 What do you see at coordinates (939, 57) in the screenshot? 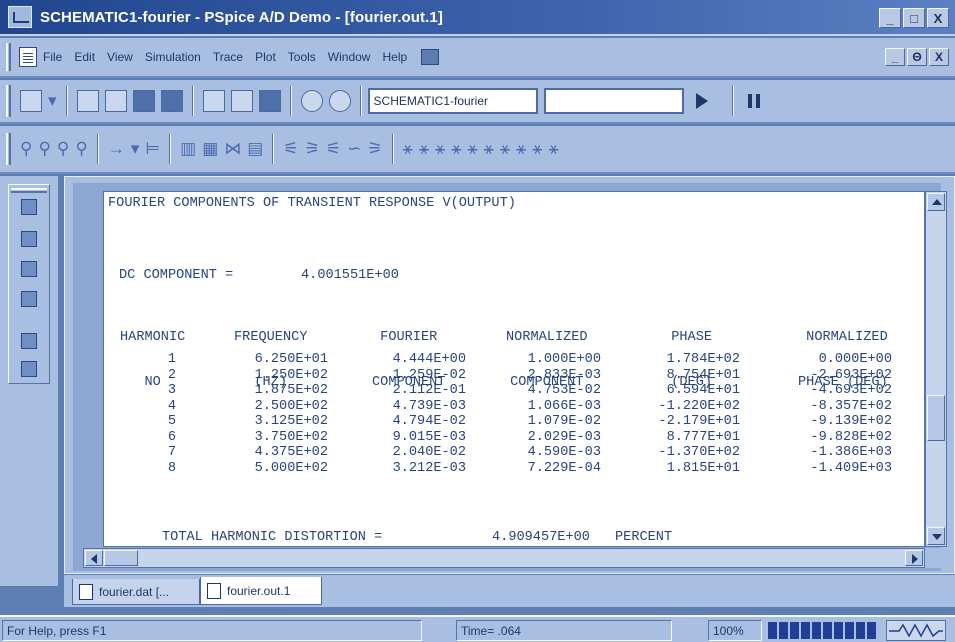
I see `doc-close-button: X` at bounding box center [939, 57].